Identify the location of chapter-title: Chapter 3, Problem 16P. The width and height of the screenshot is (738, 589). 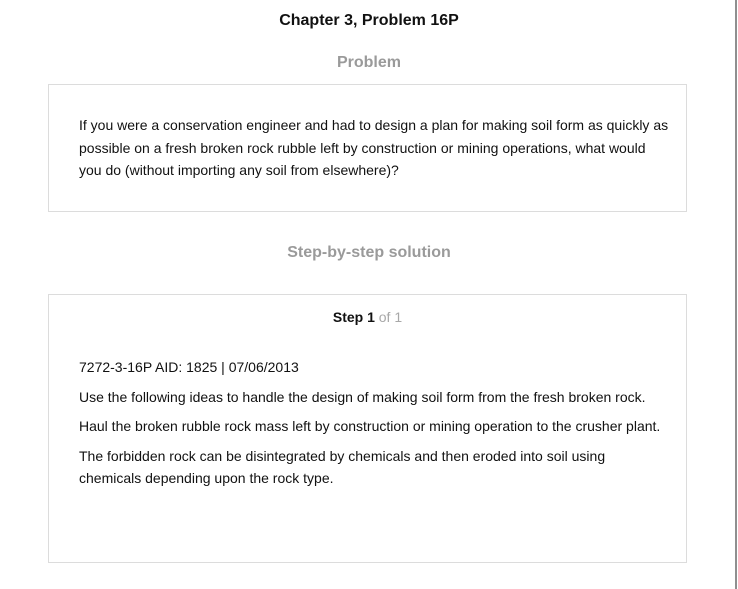
(369, 20).